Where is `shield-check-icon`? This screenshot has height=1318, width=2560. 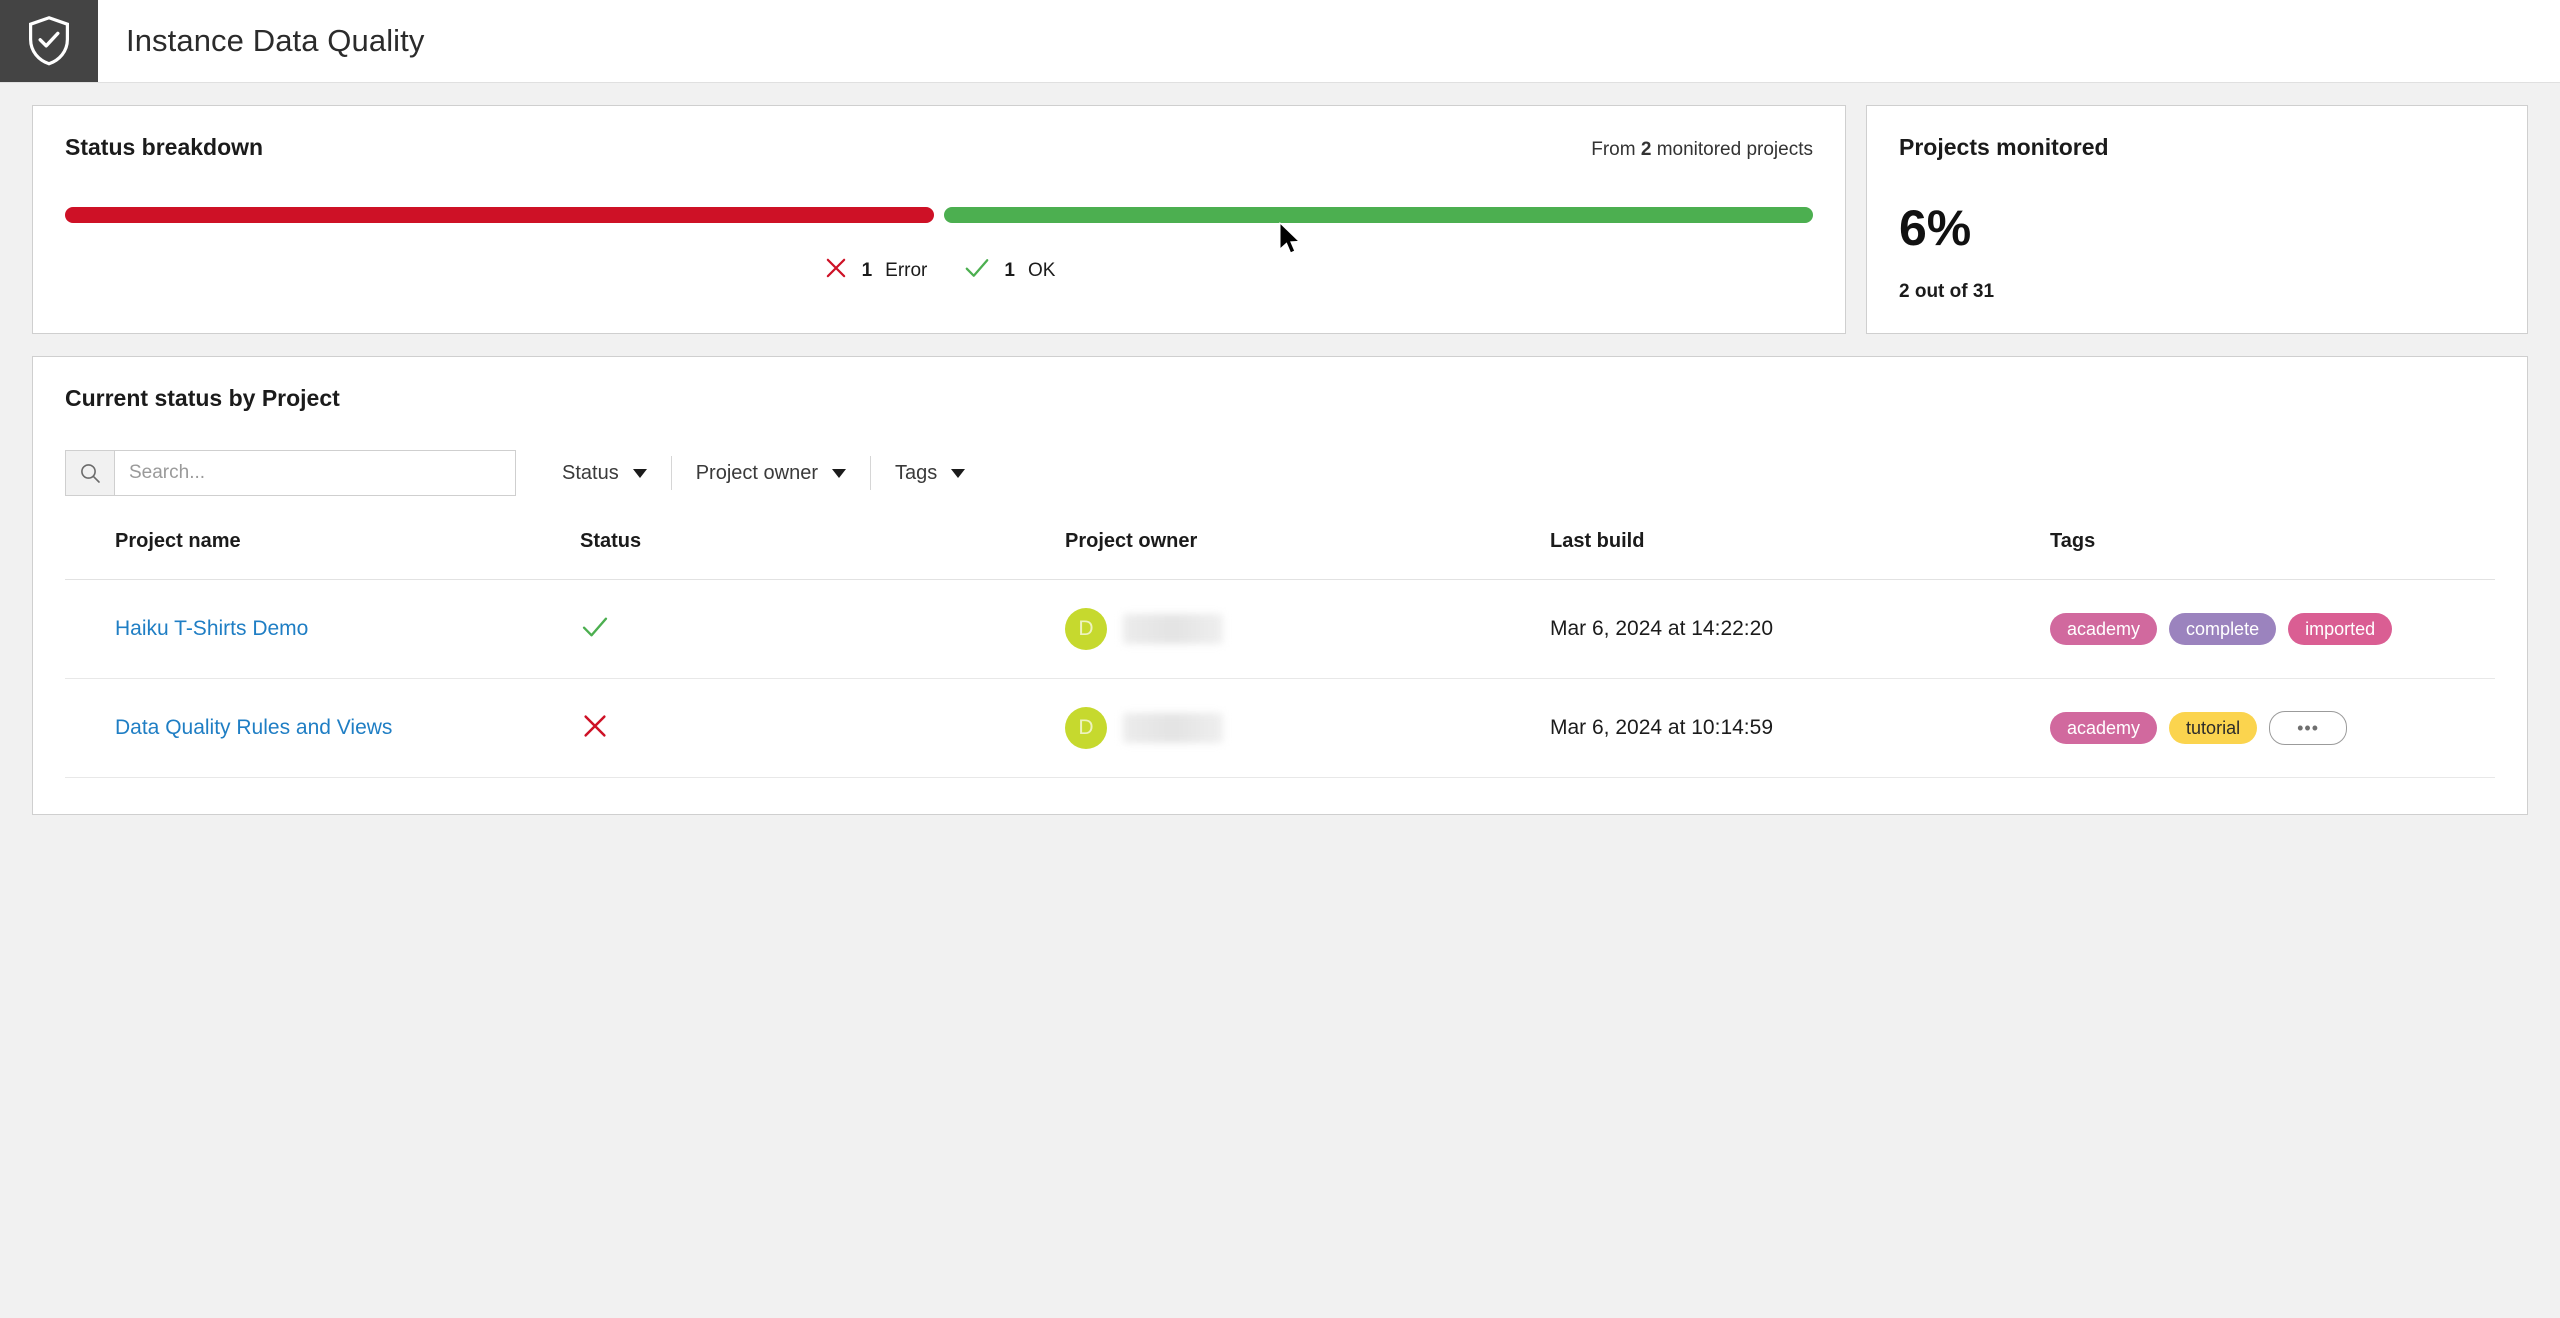 shield-check-icon is located at coordinates (49, 41).